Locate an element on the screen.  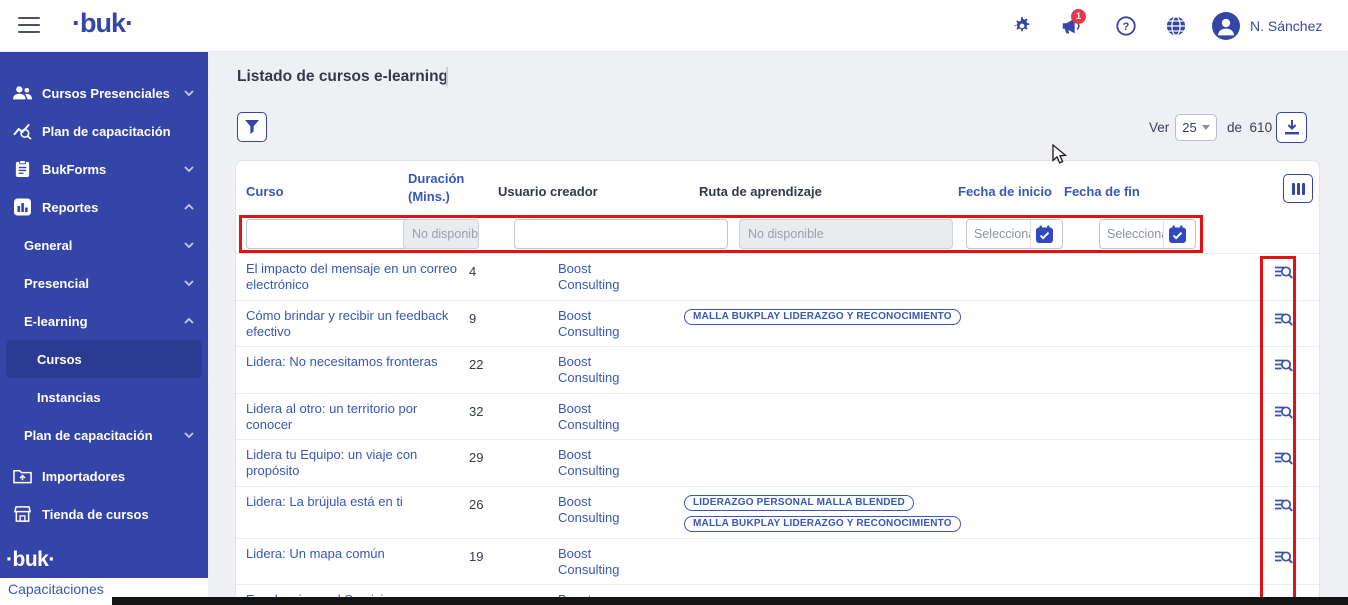
sidebar-item-instancias: Instancias is located at coordinates (104, 397).